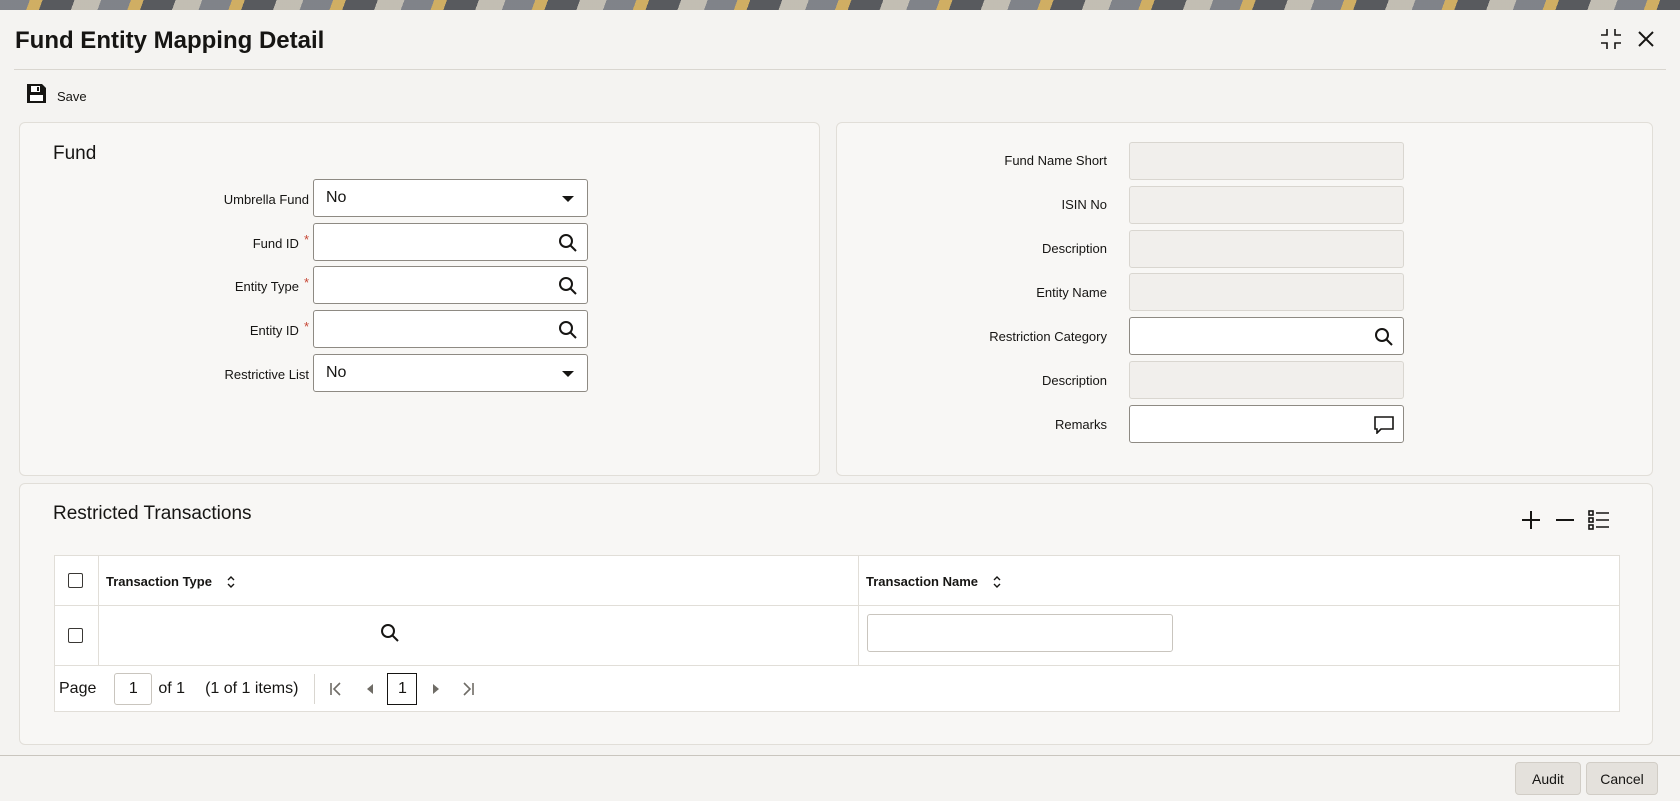  What do you see at coordinates (1531, 520) in the screenshot?
I see `add-row-icon` at bounding box center [1531, 520].